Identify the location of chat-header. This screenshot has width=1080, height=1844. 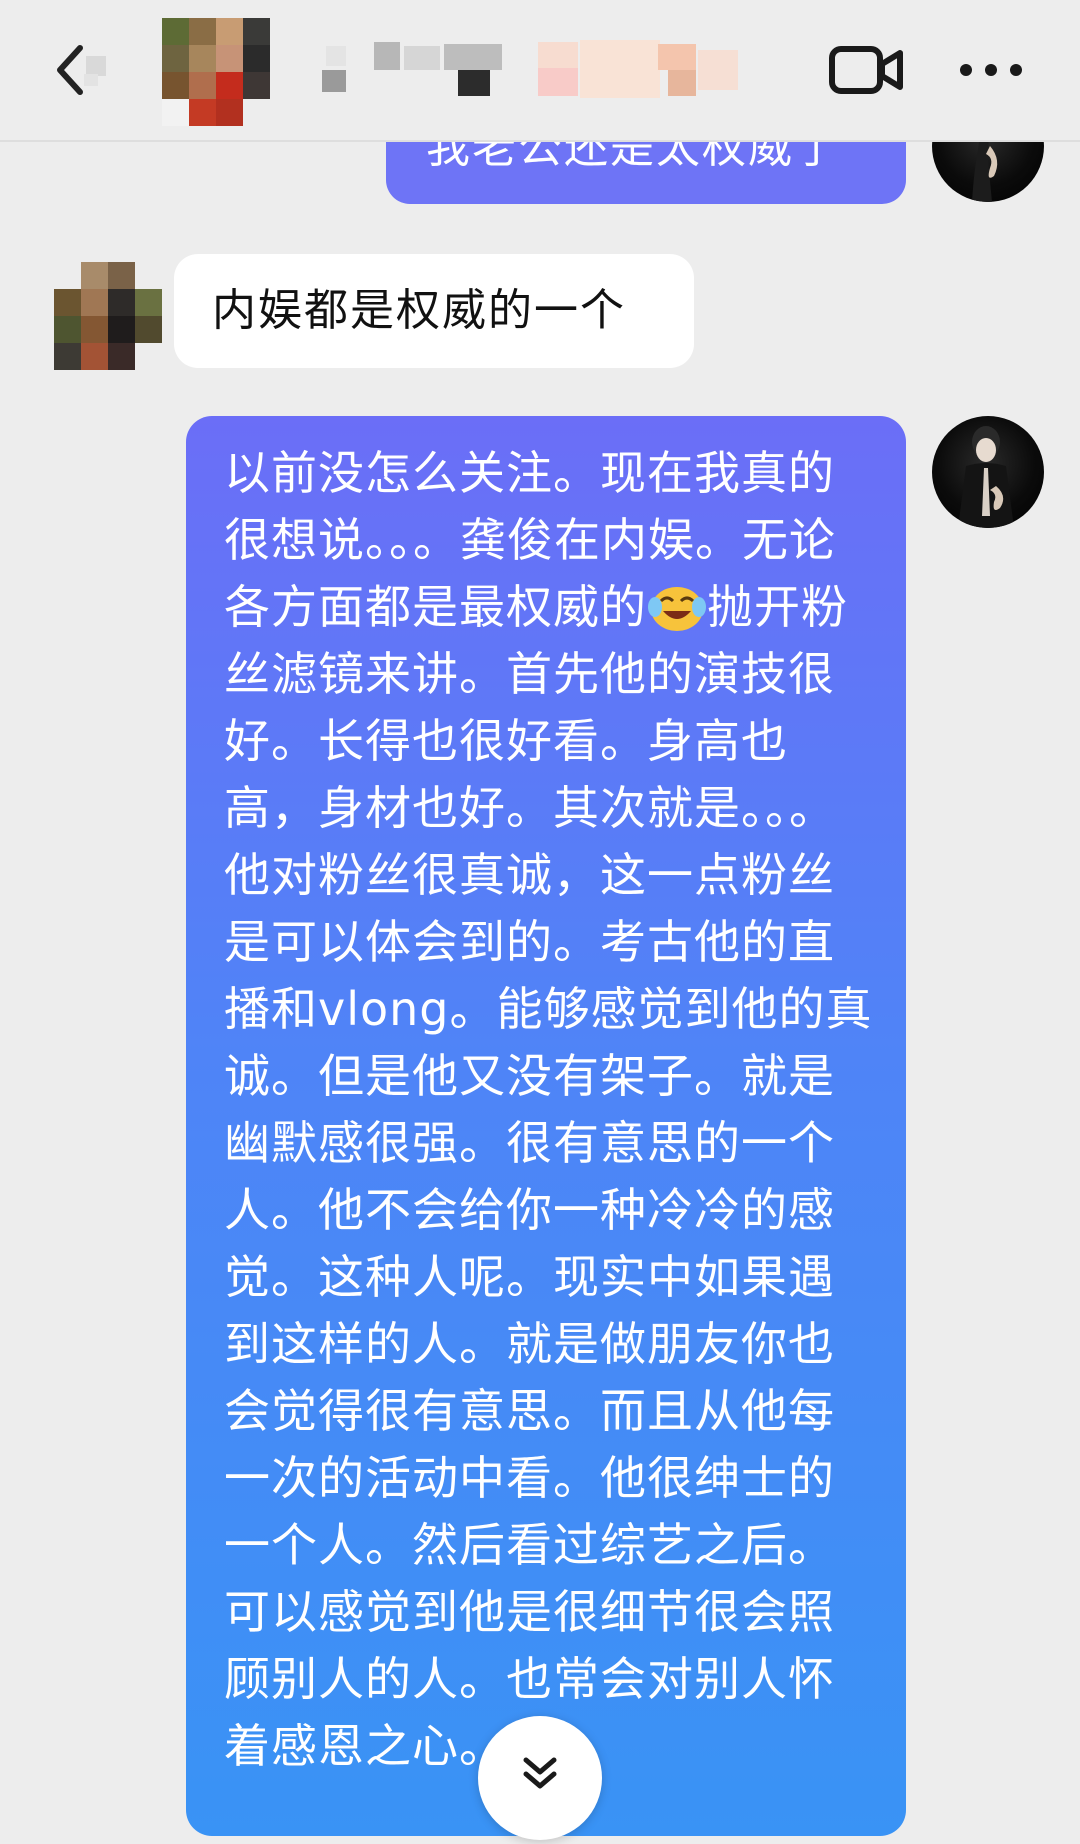
(540, 71).